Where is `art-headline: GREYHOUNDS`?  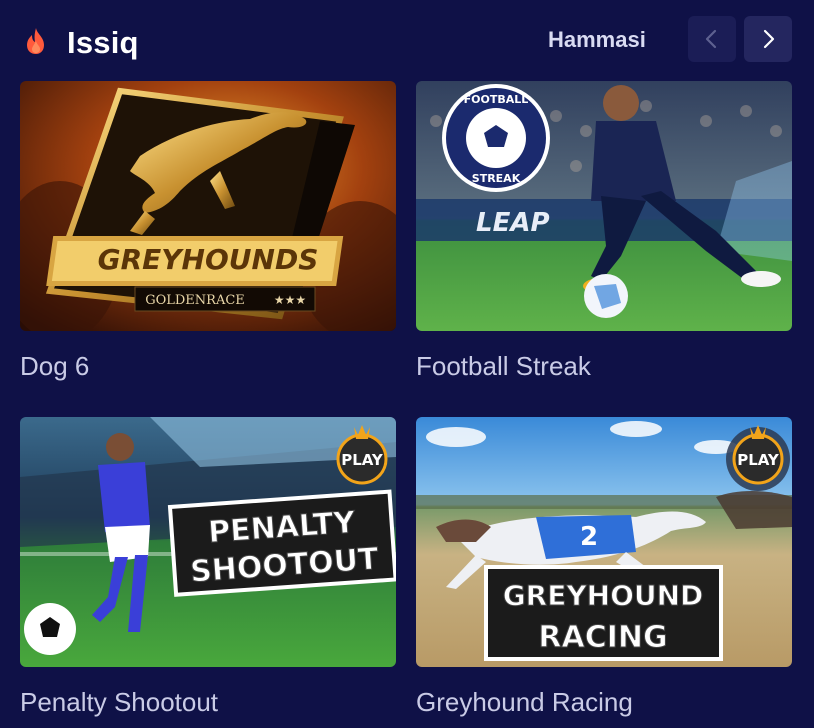 art-headline: GREYHOUNDS is located at coordinates (208, 259).